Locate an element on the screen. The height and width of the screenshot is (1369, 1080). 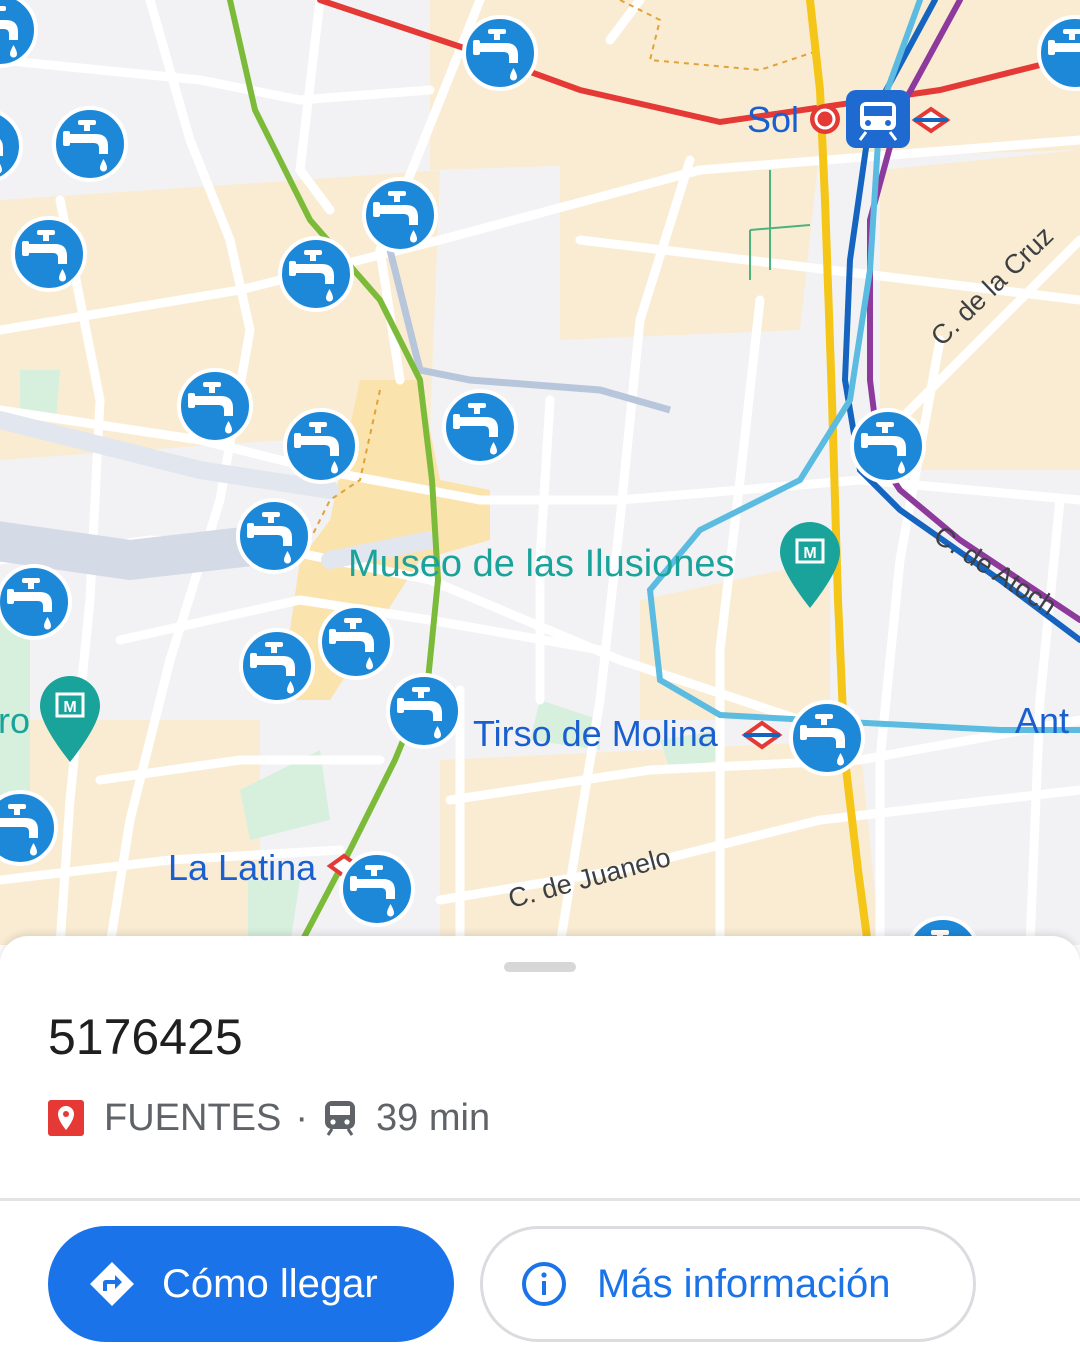
info-icon is located at coordinates (544, 1284).